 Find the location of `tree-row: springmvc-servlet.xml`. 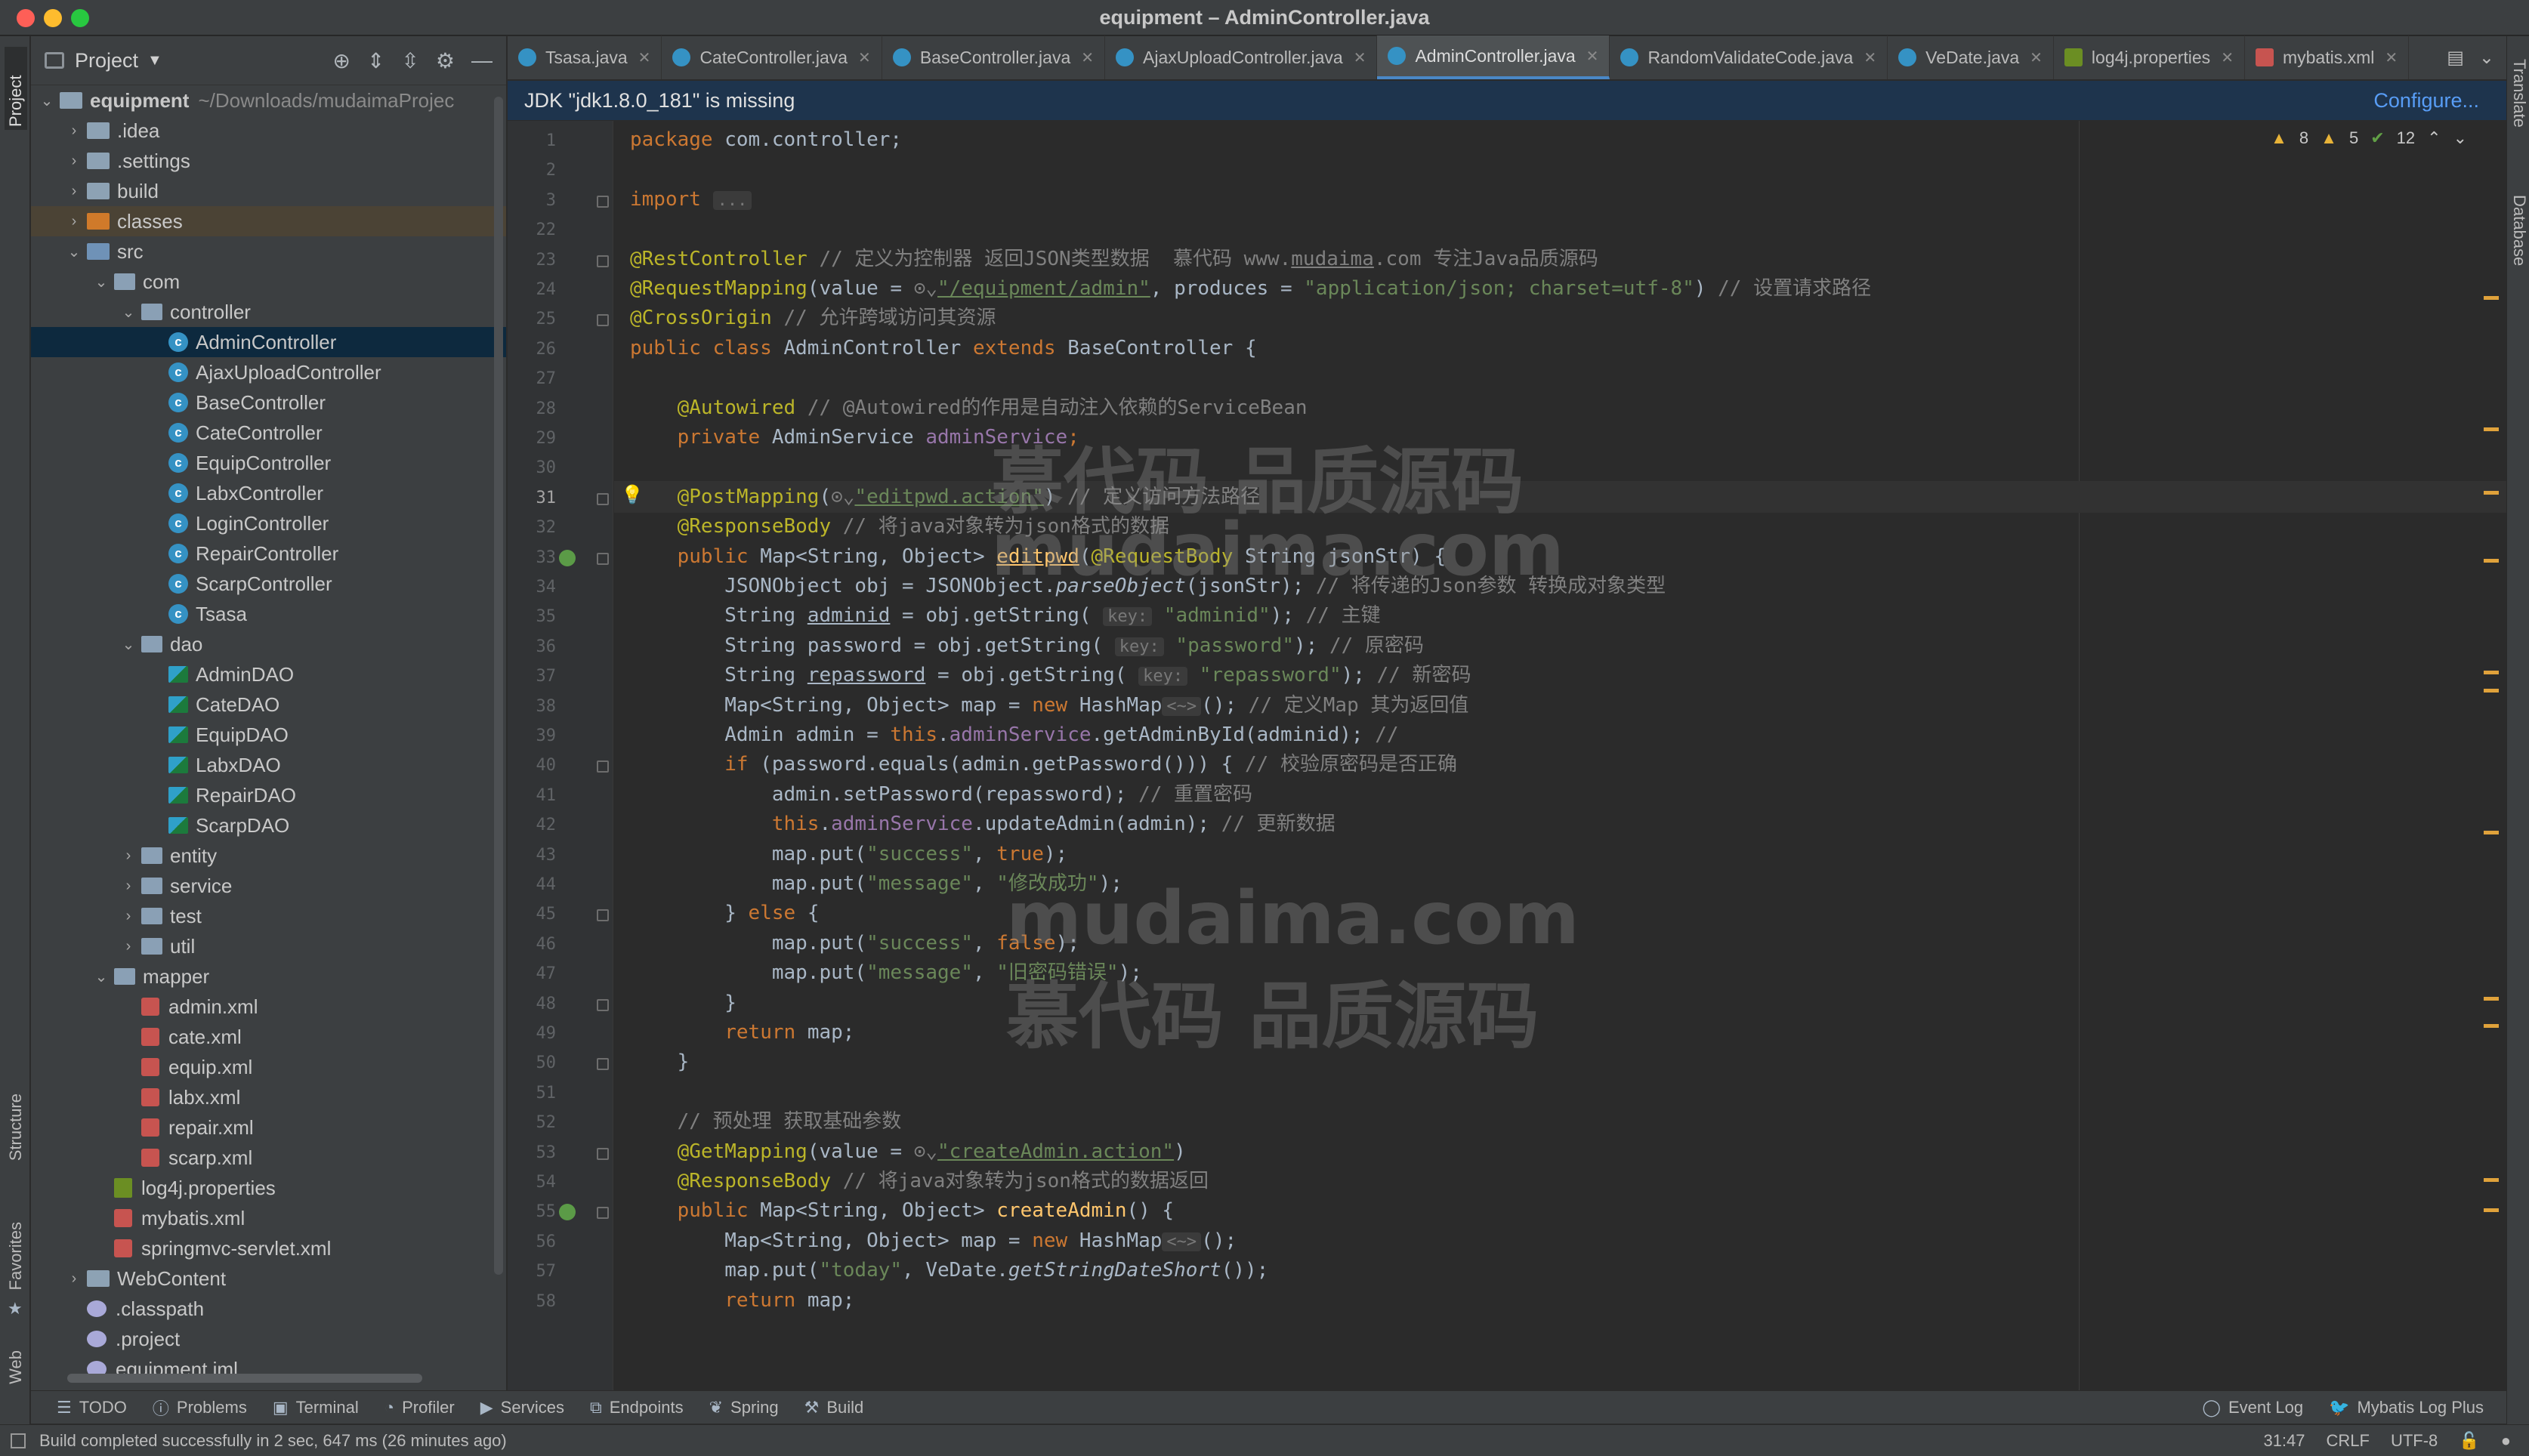

tree-row: springmvc-servlet.xml is located at coordinates (268, 1248).